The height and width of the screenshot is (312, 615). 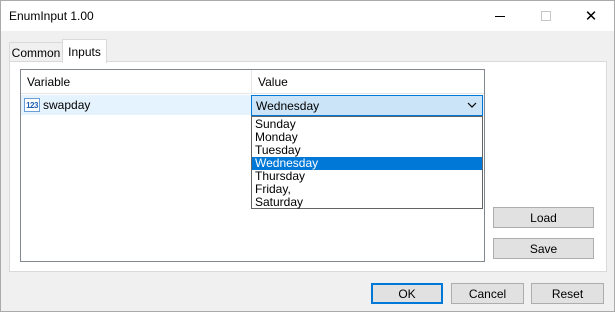 I want to click on chevron-down-icon, so click(x=472, y=105).